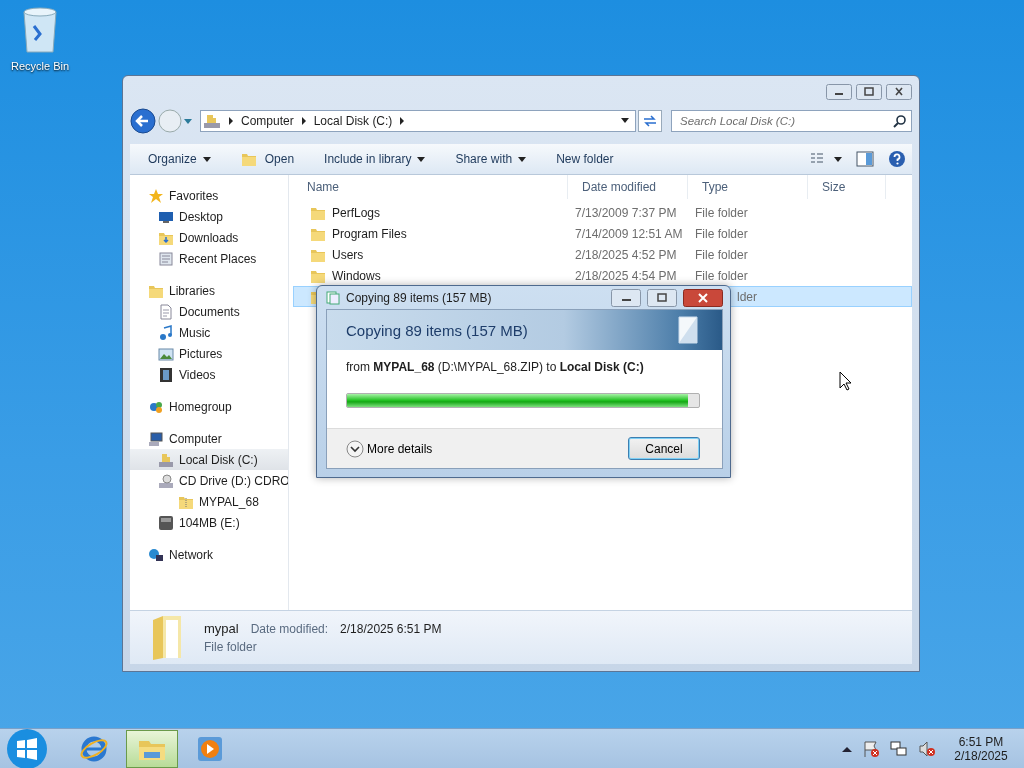  Describe the element at coordinates (209, 406) in the screenshot. I see `nav-item: Homegroup` at that location.